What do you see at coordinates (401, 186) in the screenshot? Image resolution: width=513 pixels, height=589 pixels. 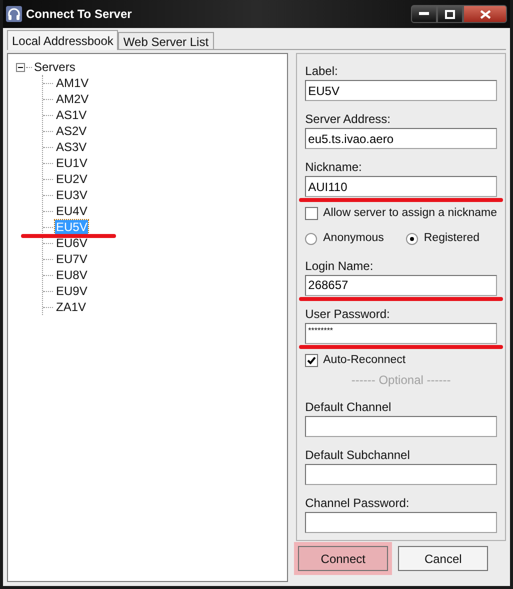 I see `input-field: AUI110` at bounding box center [401, 186].